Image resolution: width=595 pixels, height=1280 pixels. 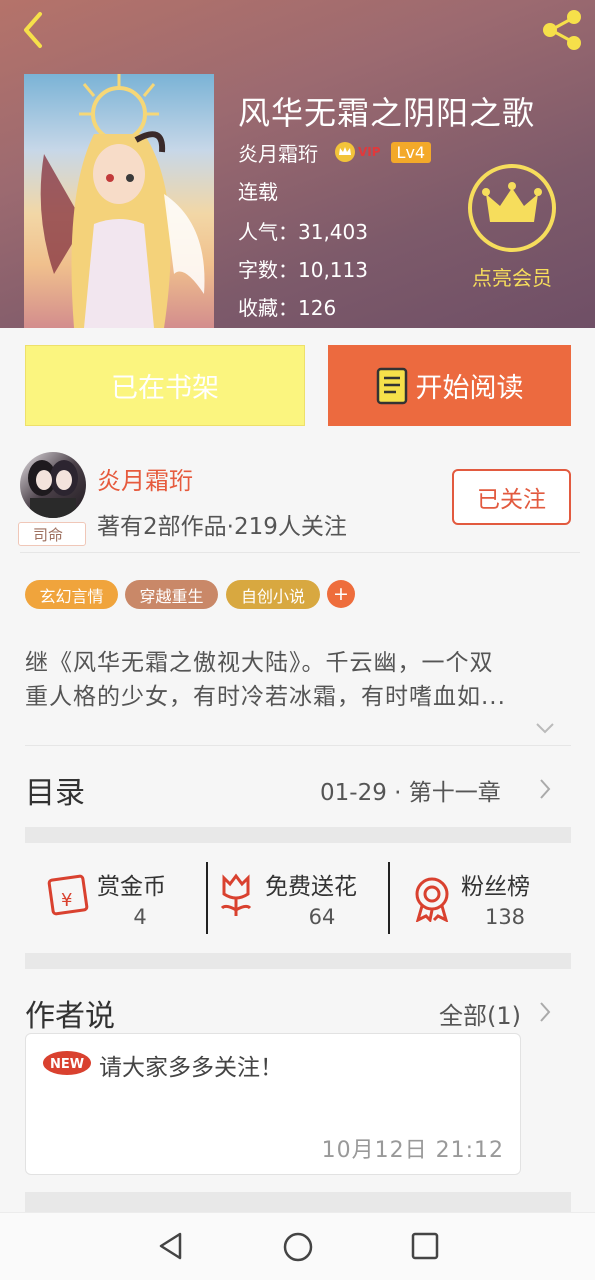 What do you see at coordinates (412, 1150) in the screenshot?
I see `note-timestamp: 10月12日 21:12` at bounding box center [412, 1150].